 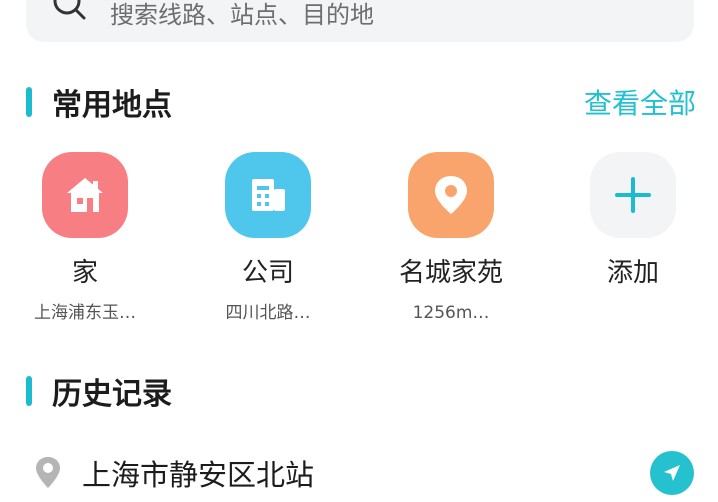 What do you see at coordinates (198, 475) in the screenshot?
I see `history-item-text: 上海市静安区北站` at bounding box center [198, 475].